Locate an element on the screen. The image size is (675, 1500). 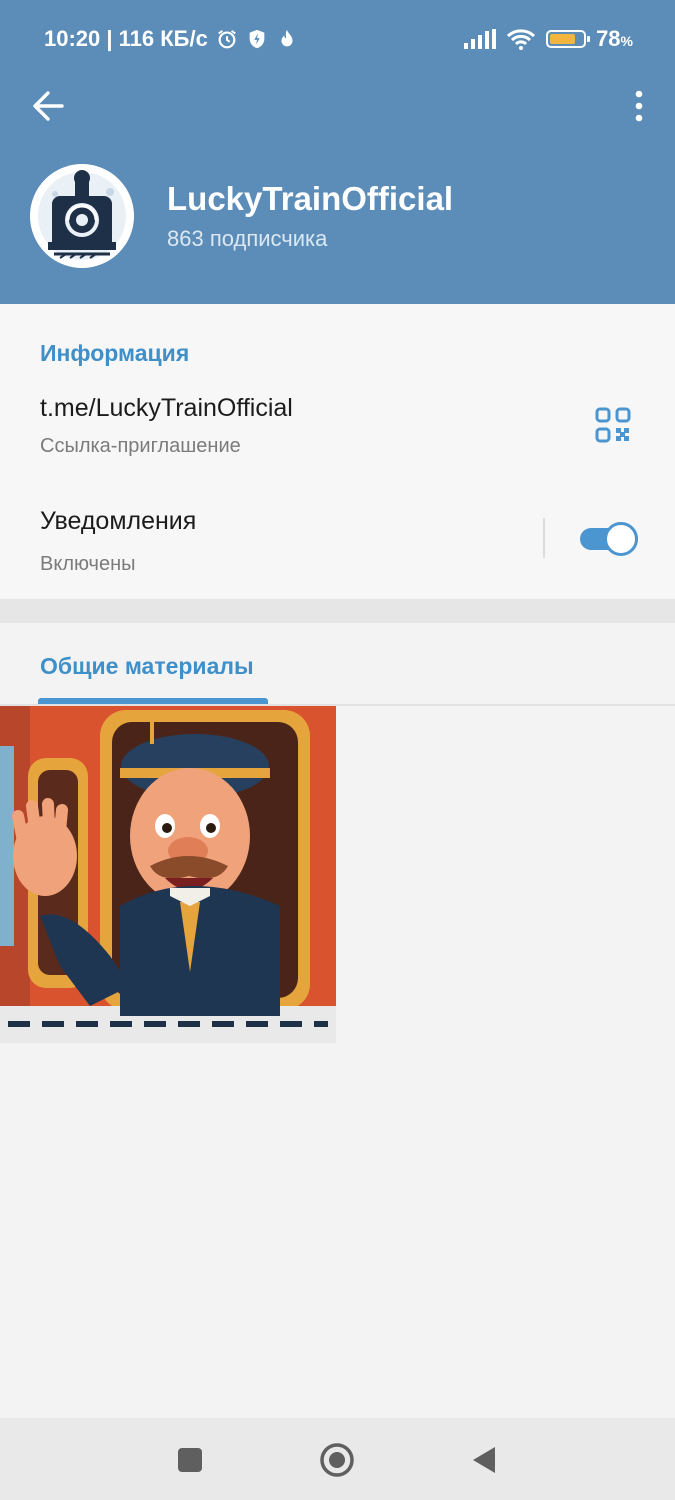
more-vert-icon is located at coordinates (639, 106).